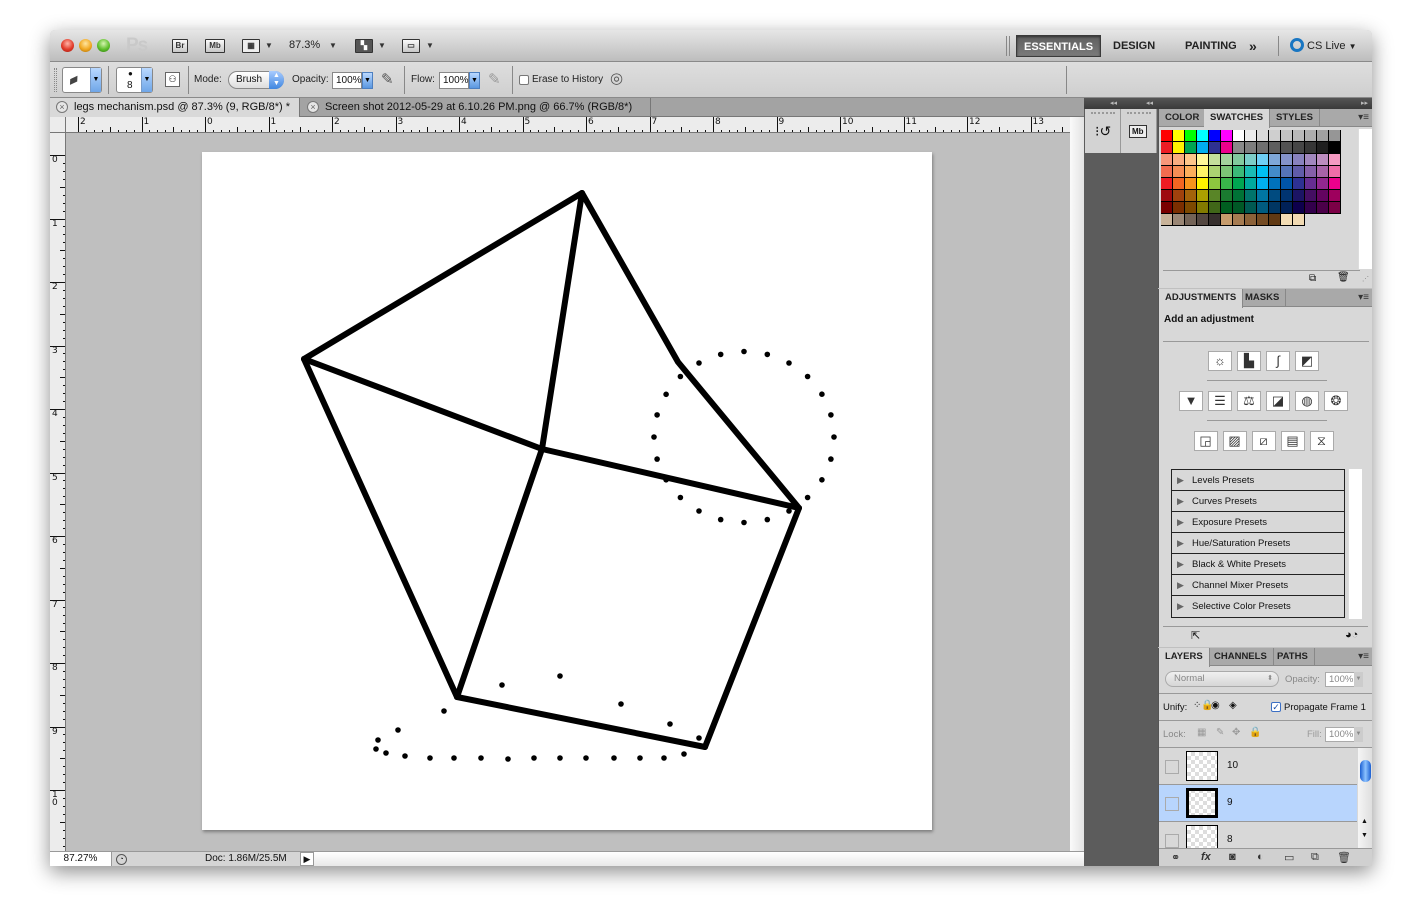 The width and height of the screenshot is (1422, 900). What do you see at coordinates (81, 859) in the screenshot?
I see `status-zoom-field: 87.27%` at bounding box center [81, 859].